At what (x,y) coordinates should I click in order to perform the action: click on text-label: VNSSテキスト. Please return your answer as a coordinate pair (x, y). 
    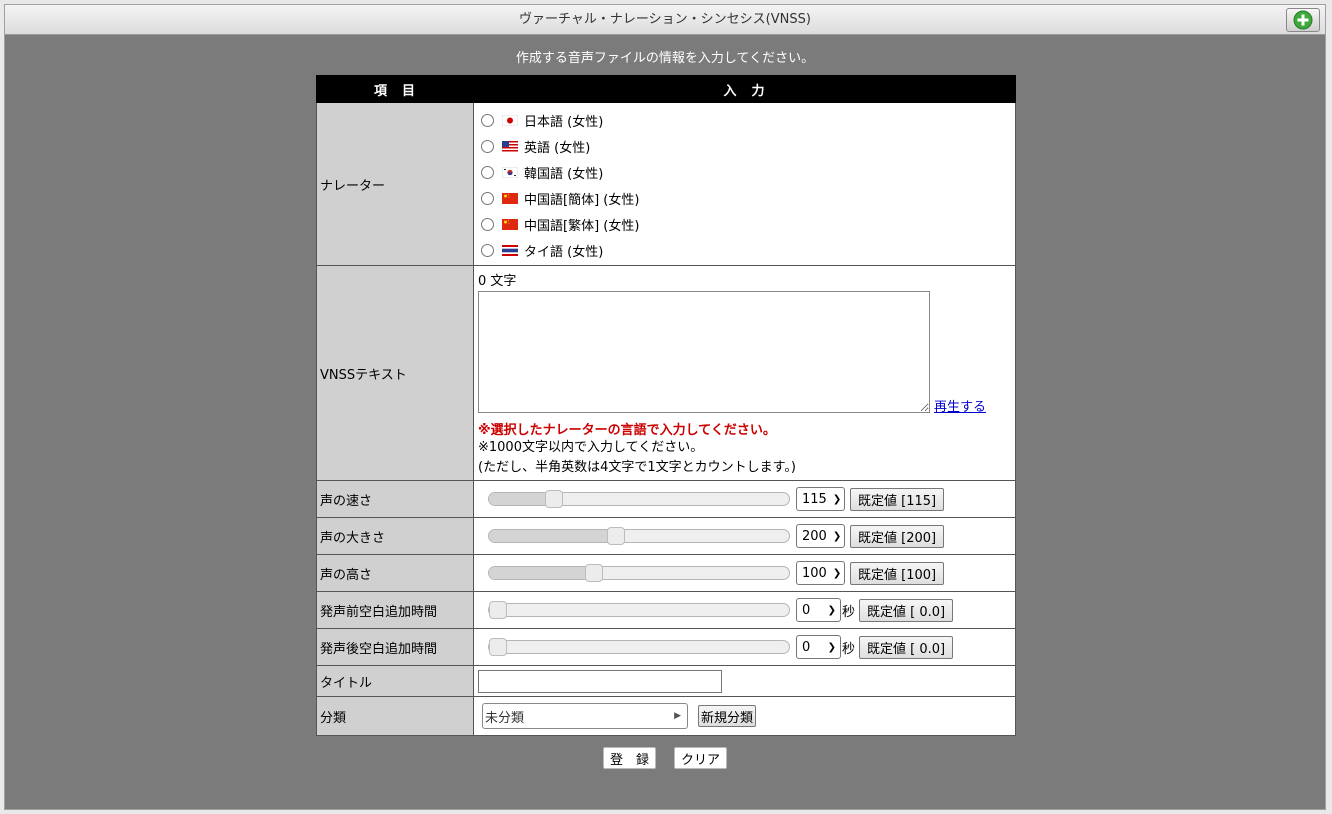
    Looking at the image, I should click on (395, 373).